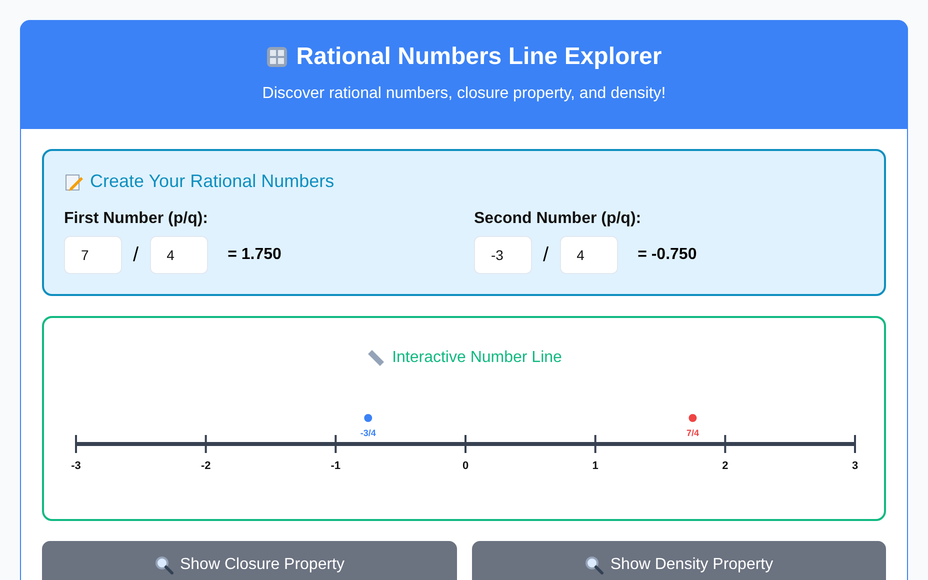 The height and width of the screenshot is (580, 928). What do you see at coordinates (725, 465) in the screenshot?
I see `tick-label: 2` at bounding box center [725, 465].